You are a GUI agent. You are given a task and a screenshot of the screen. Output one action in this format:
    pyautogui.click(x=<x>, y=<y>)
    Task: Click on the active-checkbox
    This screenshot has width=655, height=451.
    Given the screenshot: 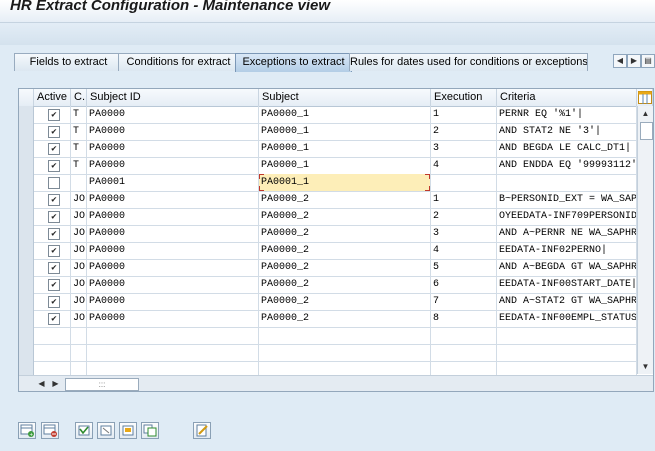 What is the action you would take?
    pyautogui.click(x=54, y=183)
    